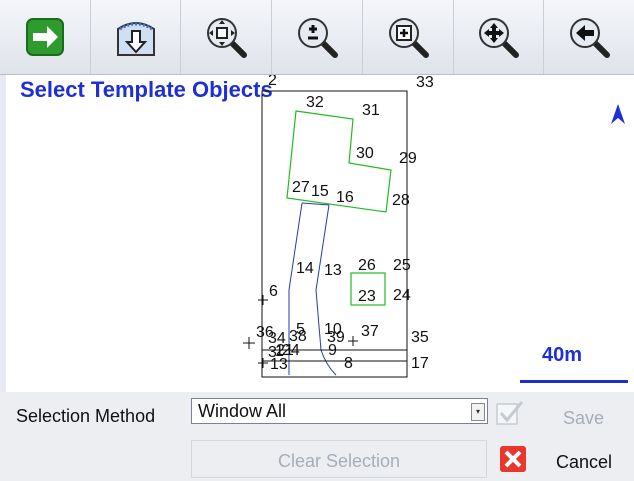  What do you see at coordinates (300, 329) in the screenshot?
I see `point-label: 5` at bounding box center [300, 329].